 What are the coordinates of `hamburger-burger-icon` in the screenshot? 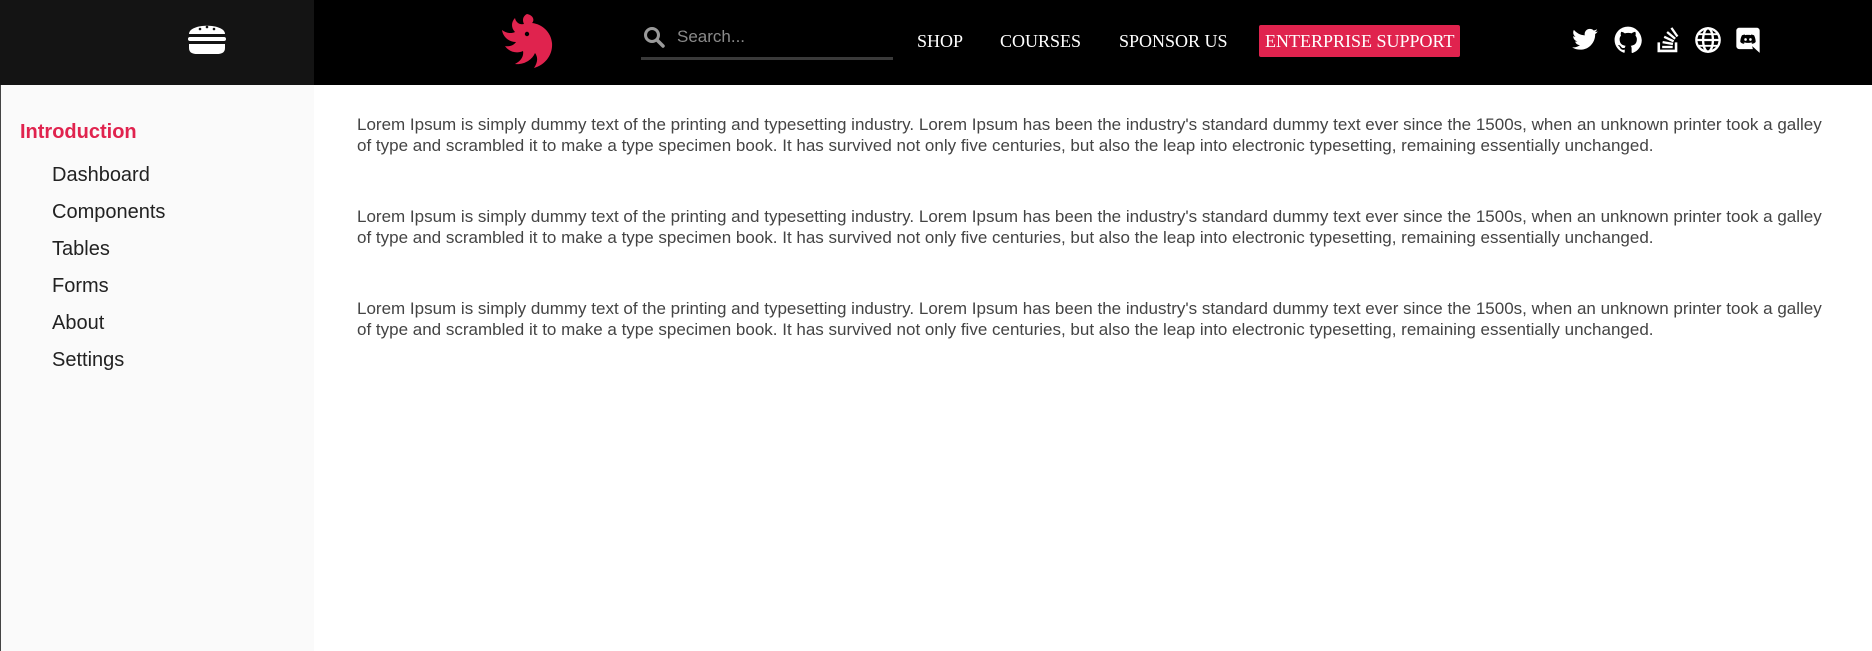 It's located at (207, 39).